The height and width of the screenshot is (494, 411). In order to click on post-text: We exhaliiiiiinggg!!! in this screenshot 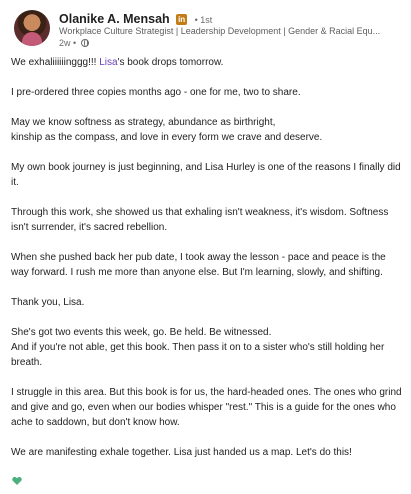, I will do `click(55, 62)`.